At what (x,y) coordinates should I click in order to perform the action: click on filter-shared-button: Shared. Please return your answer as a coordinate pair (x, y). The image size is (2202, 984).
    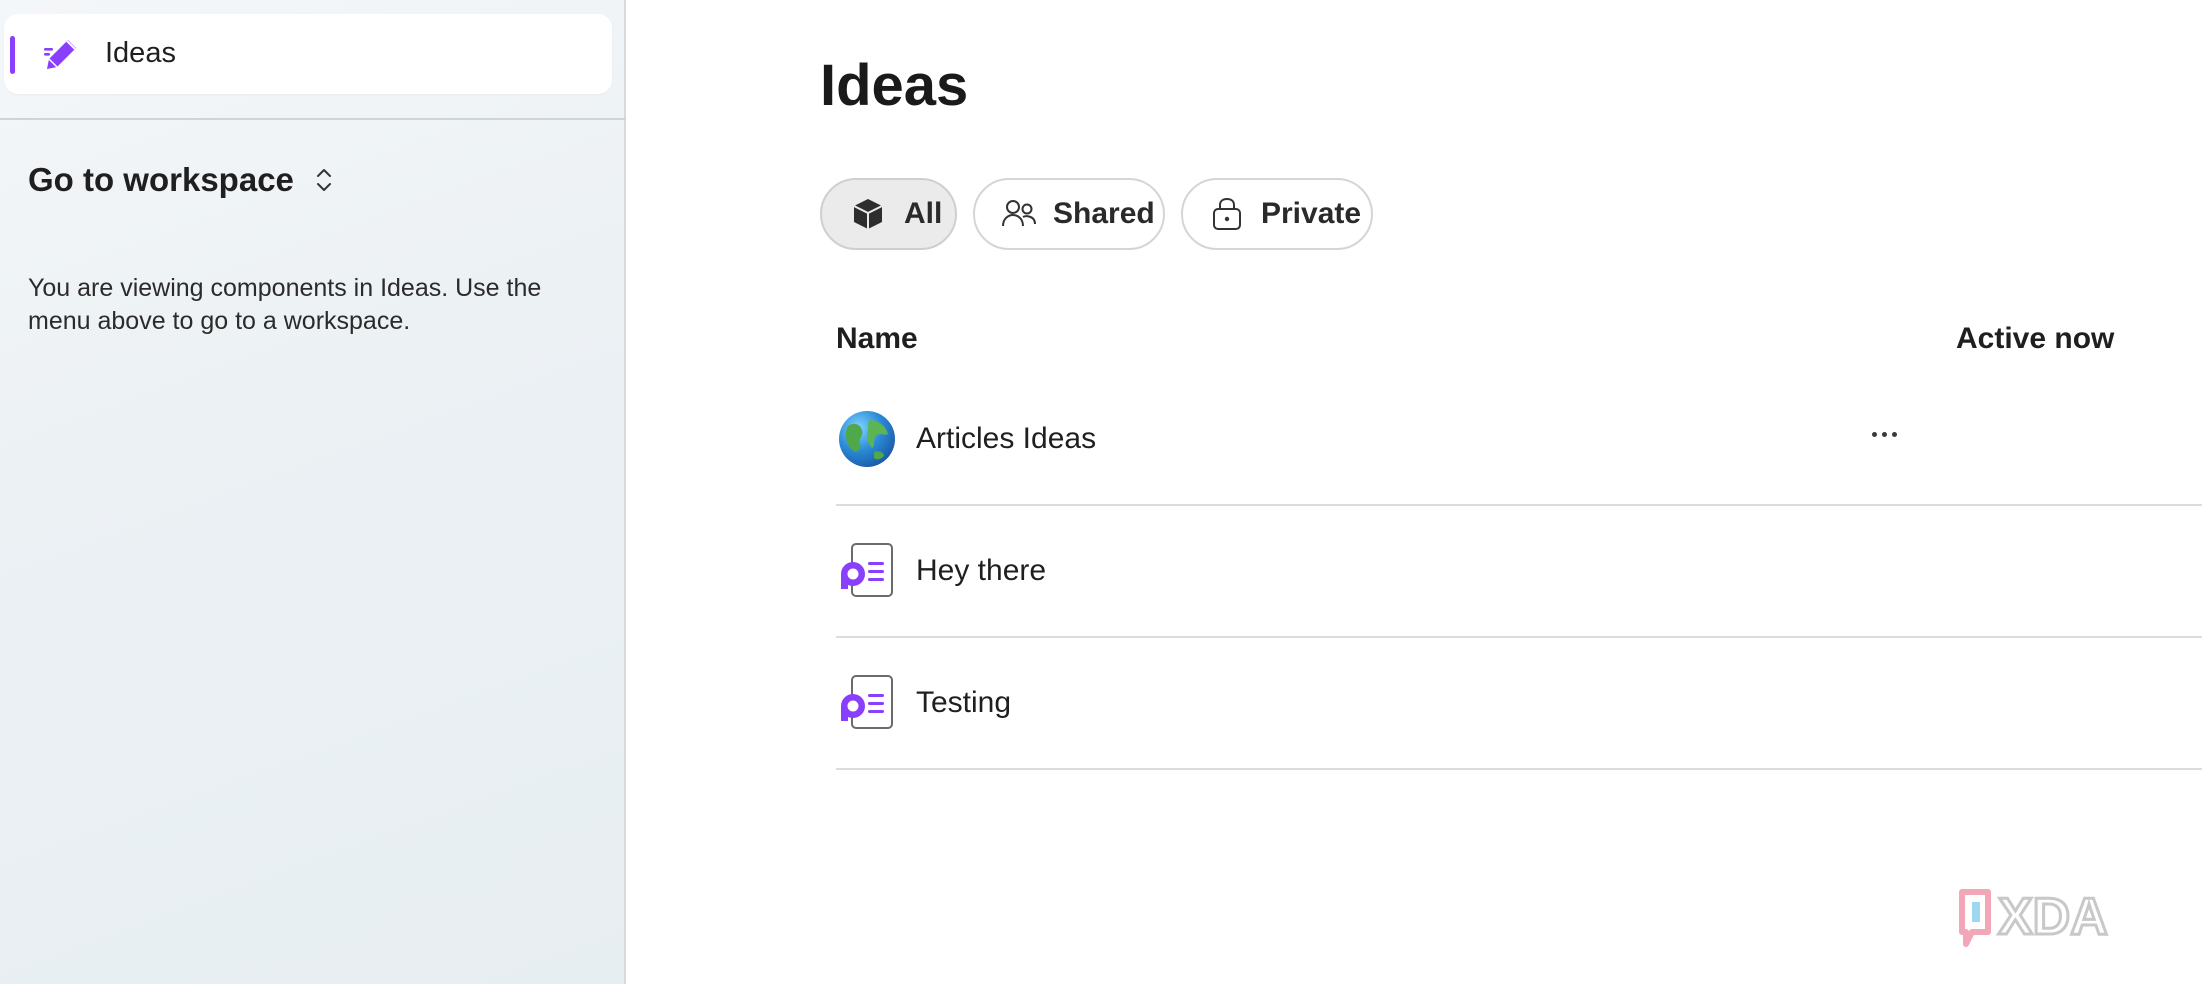
    Looking at the image, I should click on (1069, 214).